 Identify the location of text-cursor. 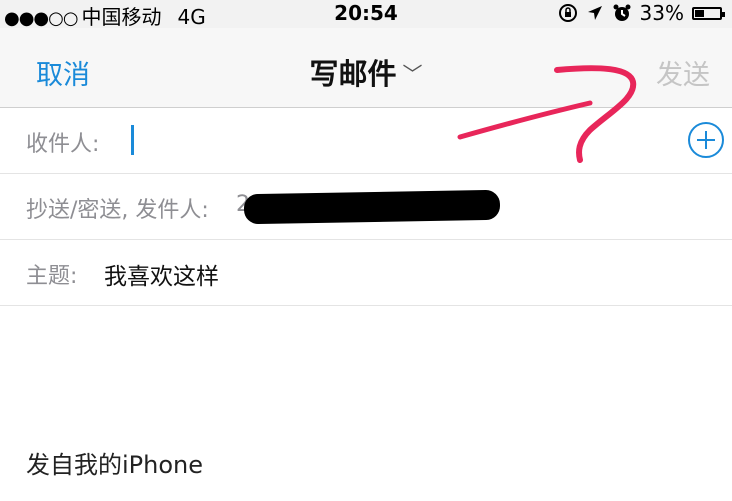
(132, 140).